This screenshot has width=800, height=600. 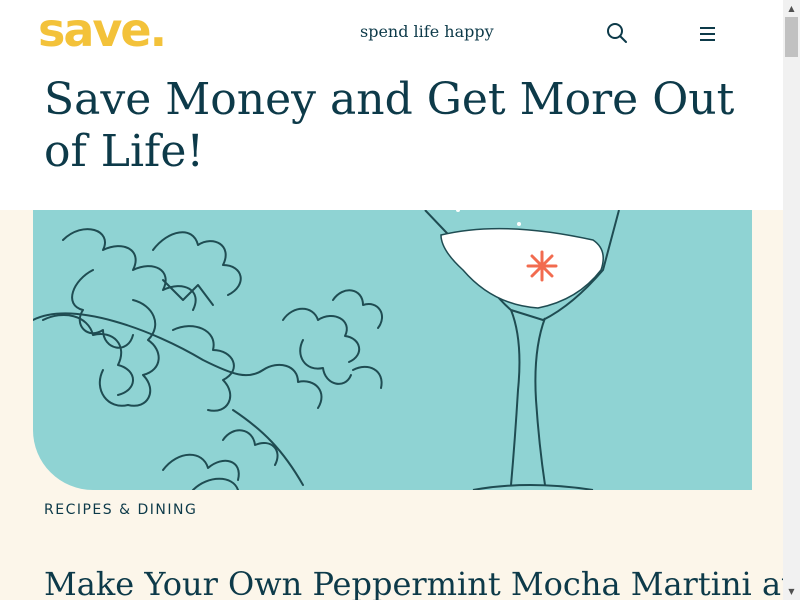 I want to click on site-tagline: spend life happy, so click(x=427, y=31).